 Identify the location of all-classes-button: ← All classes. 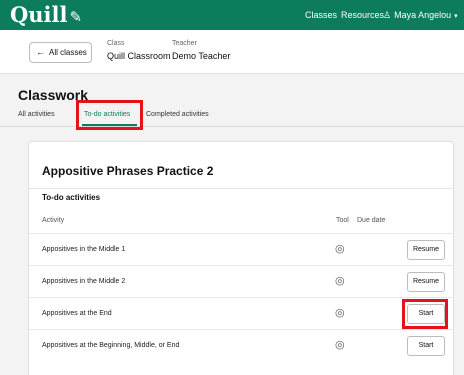
(60, 52).